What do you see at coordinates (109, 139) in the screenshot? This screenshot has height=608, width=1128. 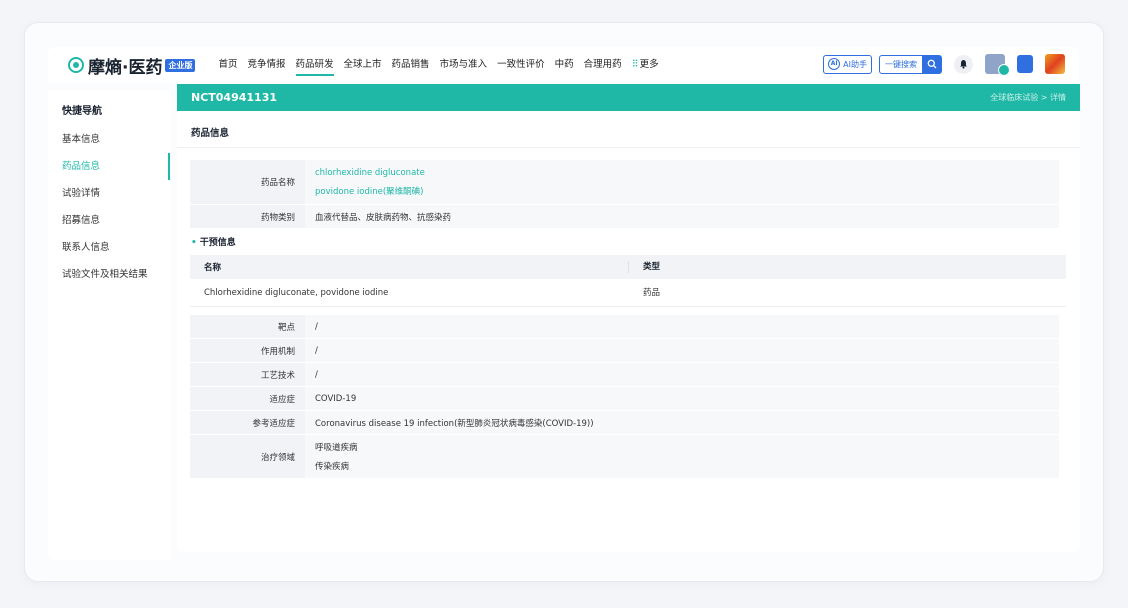 I see `sidebar-item-basic: 基本信息` at bounding box center [109, 139].